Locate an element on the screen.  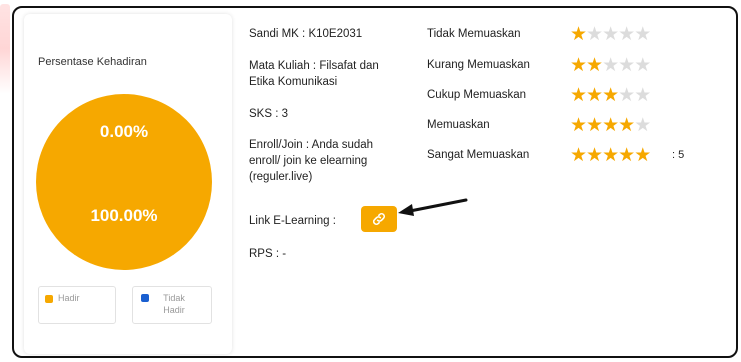
rating-stars-3: ★★★★★ is located at coordinates (610, 95).